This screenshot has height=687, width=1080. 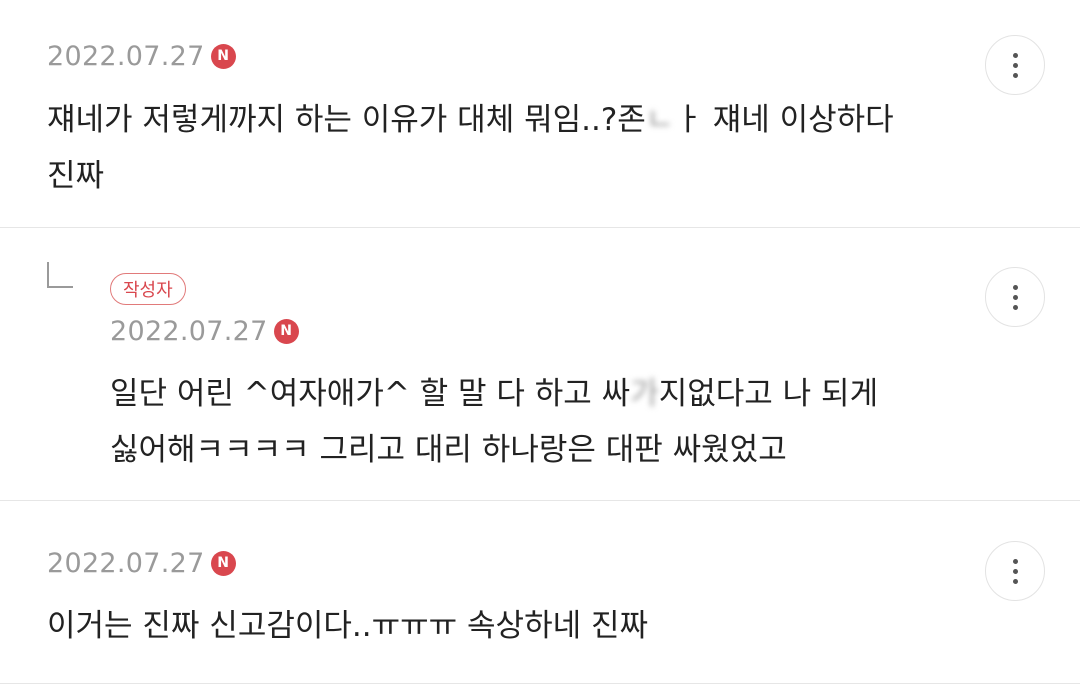 What do you see at coordinates (60, 275) in the screenshot?
I see `reply-arrow-icon` at bounding box center [60, 275].